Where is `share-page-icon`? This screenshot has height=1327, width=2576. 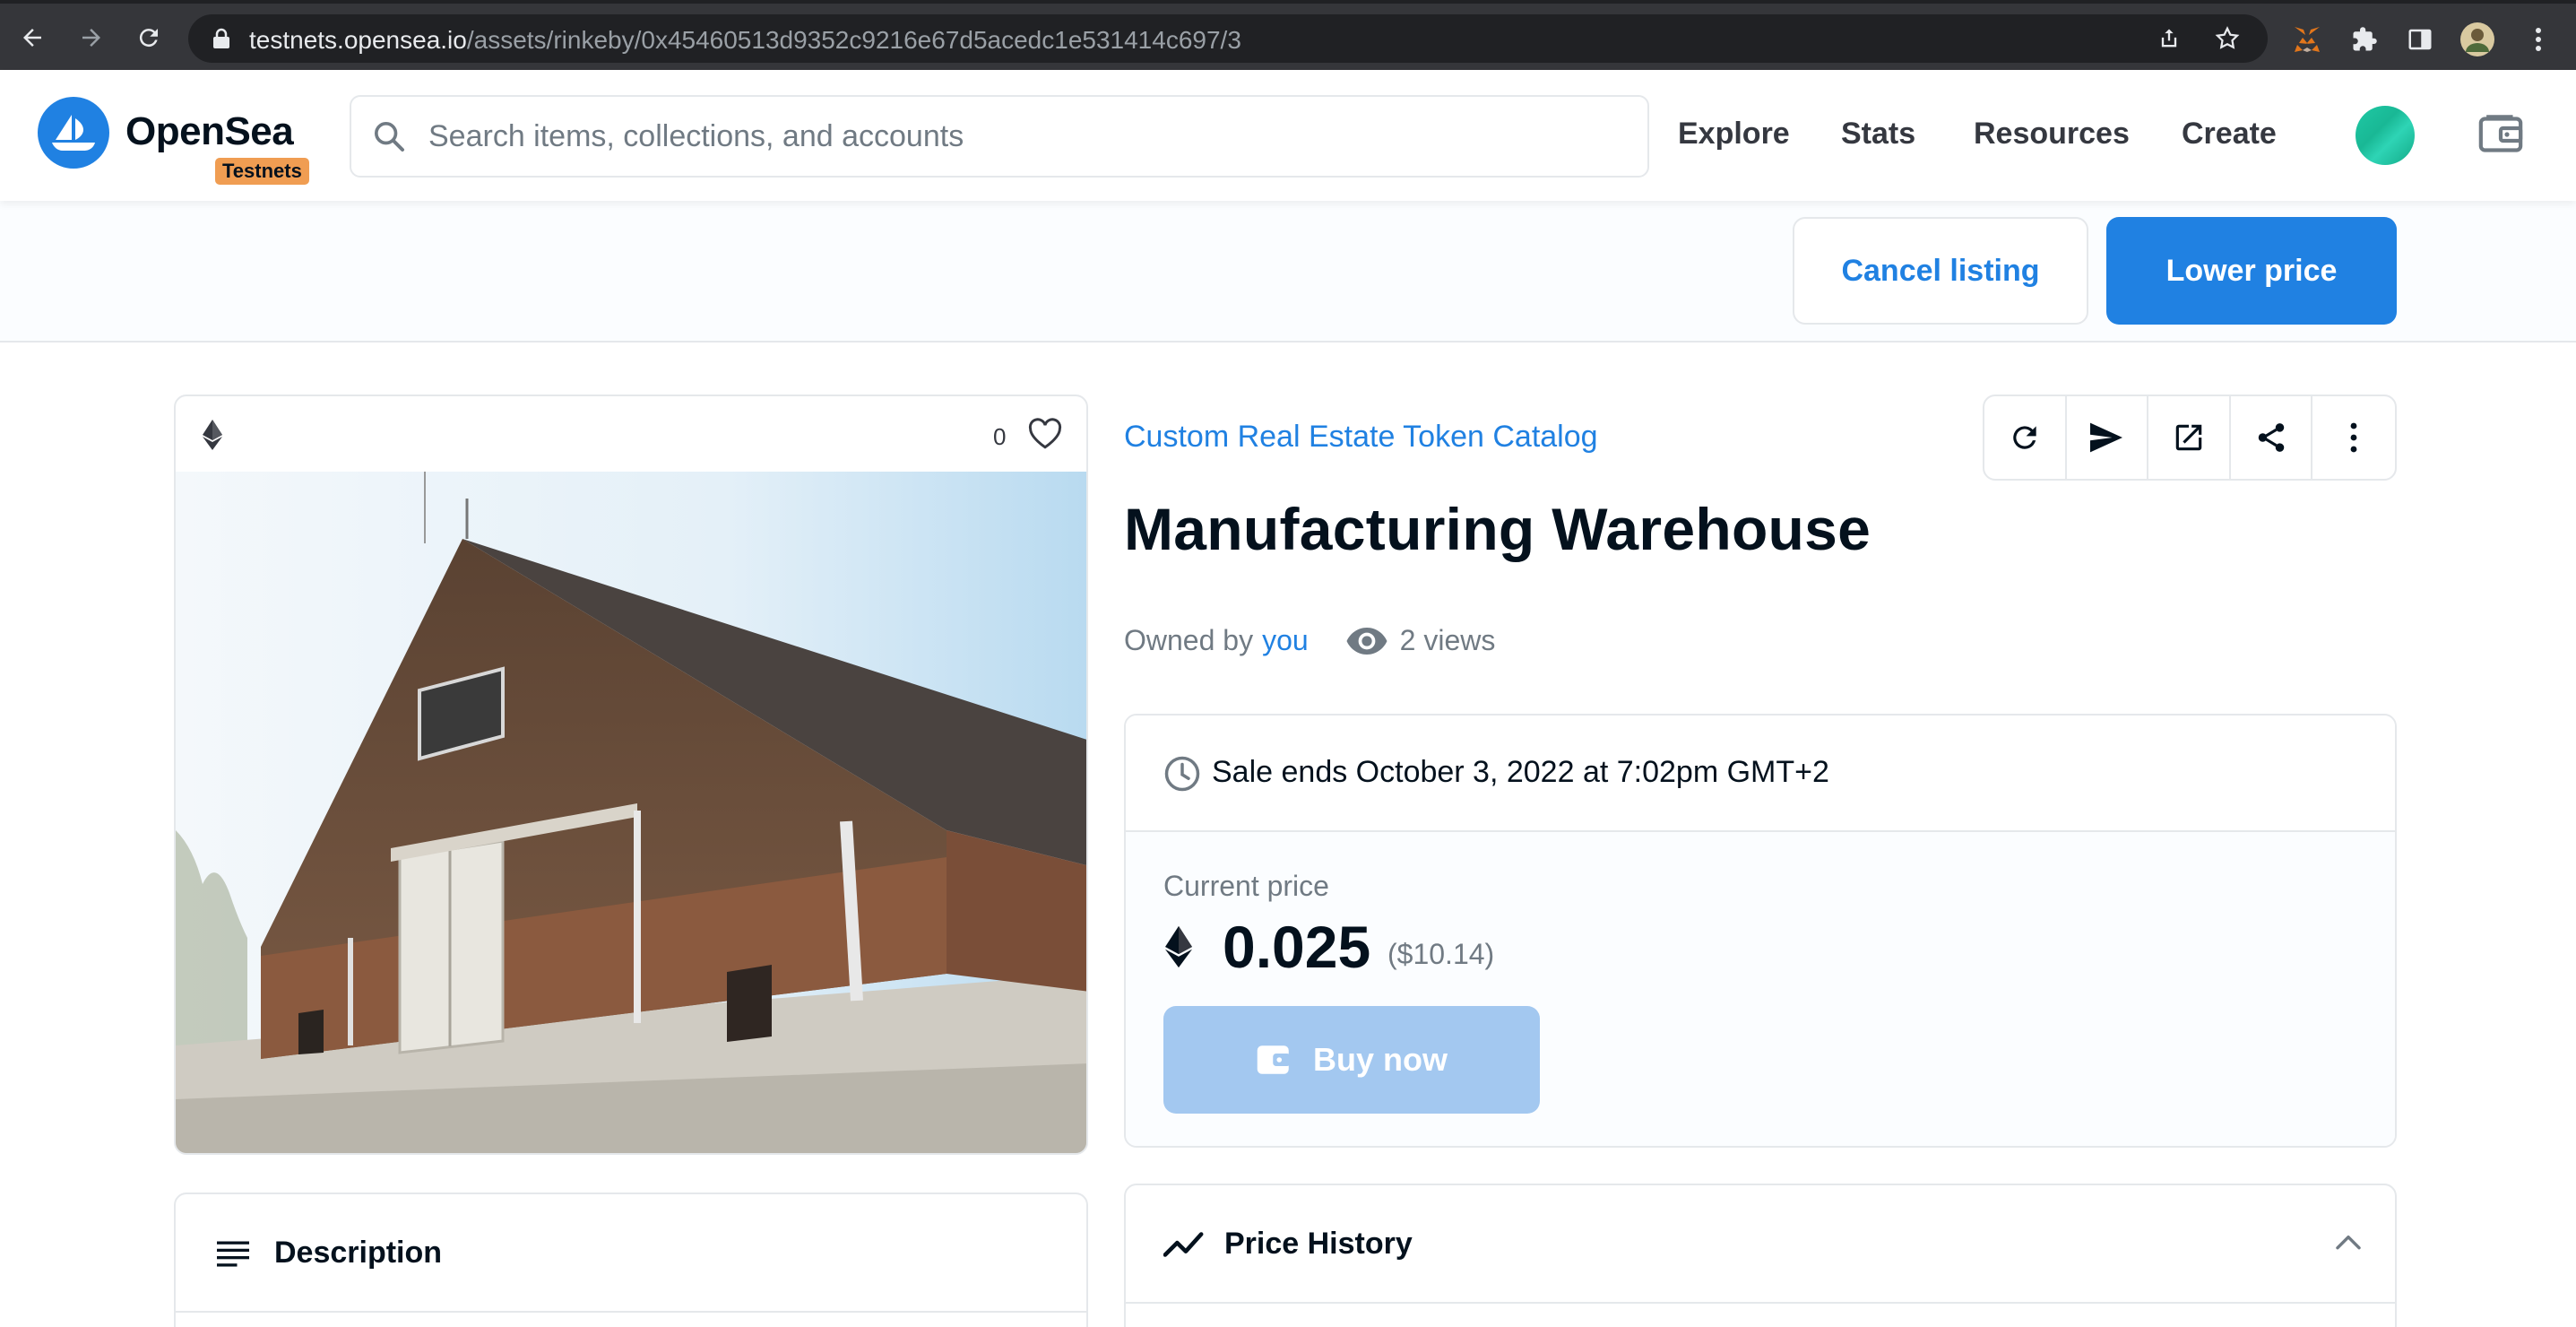
share-page-icon is located at coordinates (2169, 38).